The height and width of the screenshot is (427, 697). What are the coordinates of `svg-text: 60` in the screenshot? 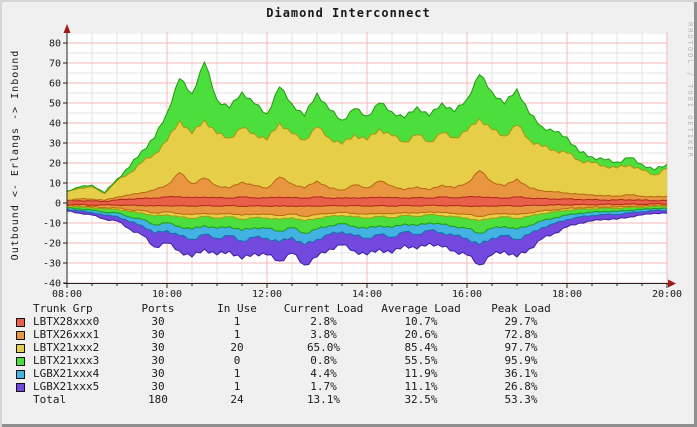 It's located at (55, 84).